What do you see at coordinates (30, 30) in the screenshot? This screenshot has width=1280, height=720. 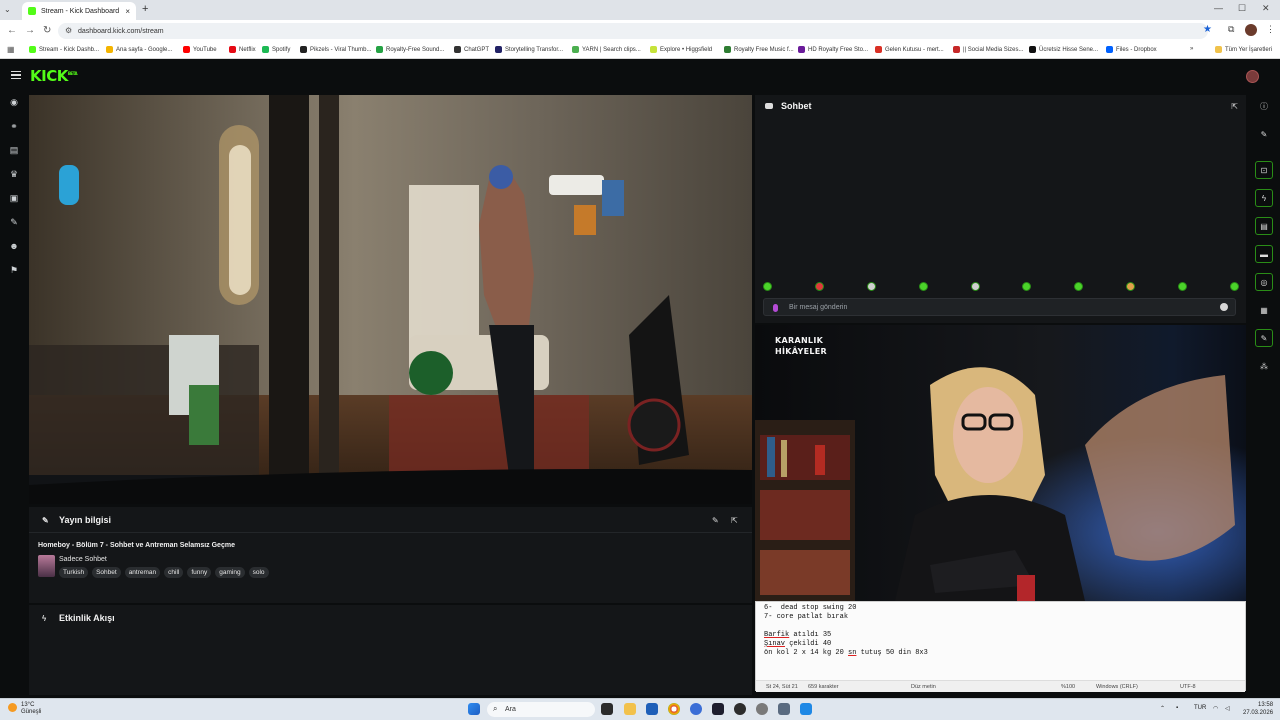 I see `forward-icon: →` at bounding box center [30, 30].